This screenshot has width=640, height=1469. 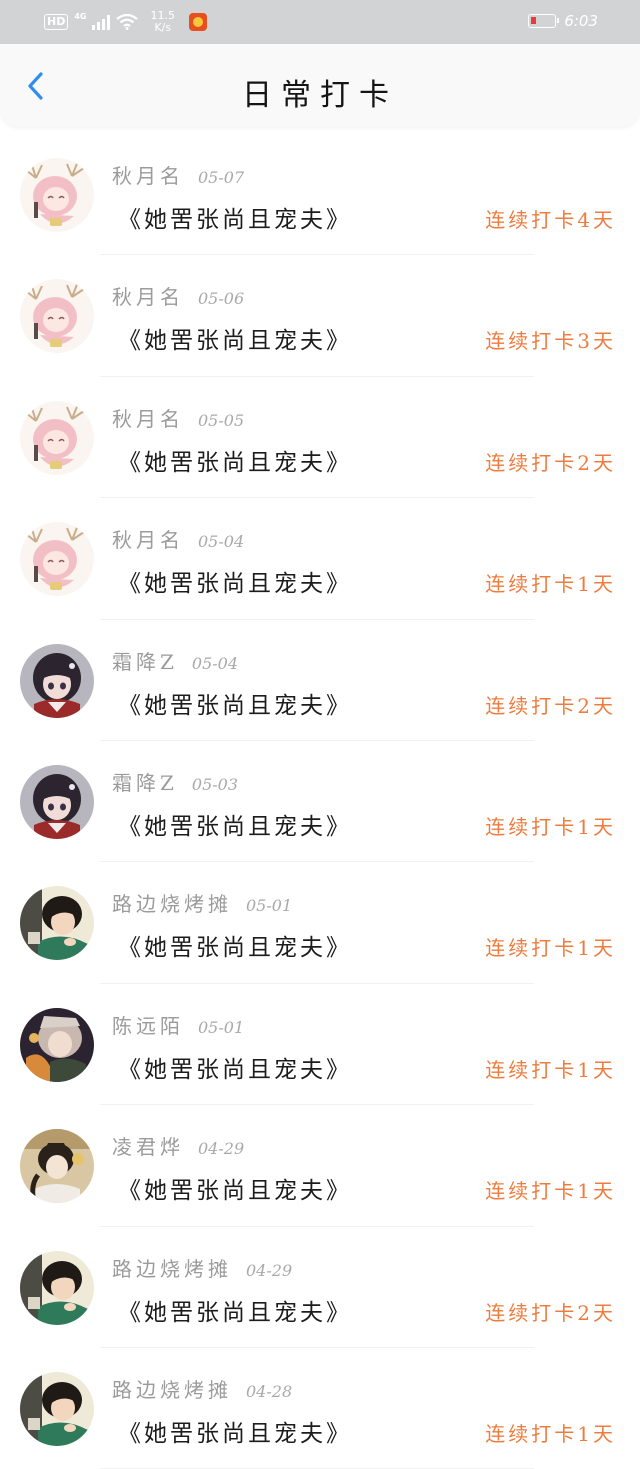 What do you see at coordinates (320, 438) in the screenshot?
I see `checkin-item: 秋月名 05-05 《她罟张尚且宠夫》 连续打卡2天` at bounding box center [320, 438].